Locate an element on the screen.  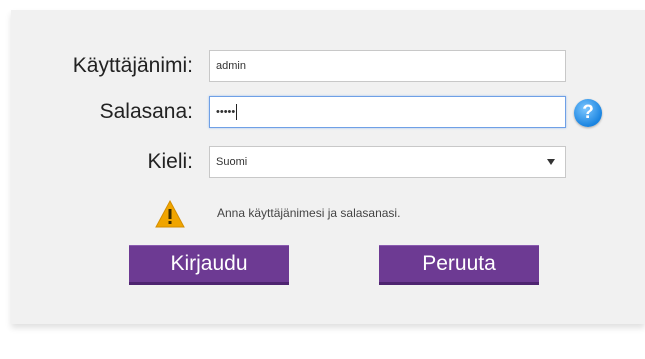
username-row: Käyttäjänimi: admin is located at coordinates (328, 67).